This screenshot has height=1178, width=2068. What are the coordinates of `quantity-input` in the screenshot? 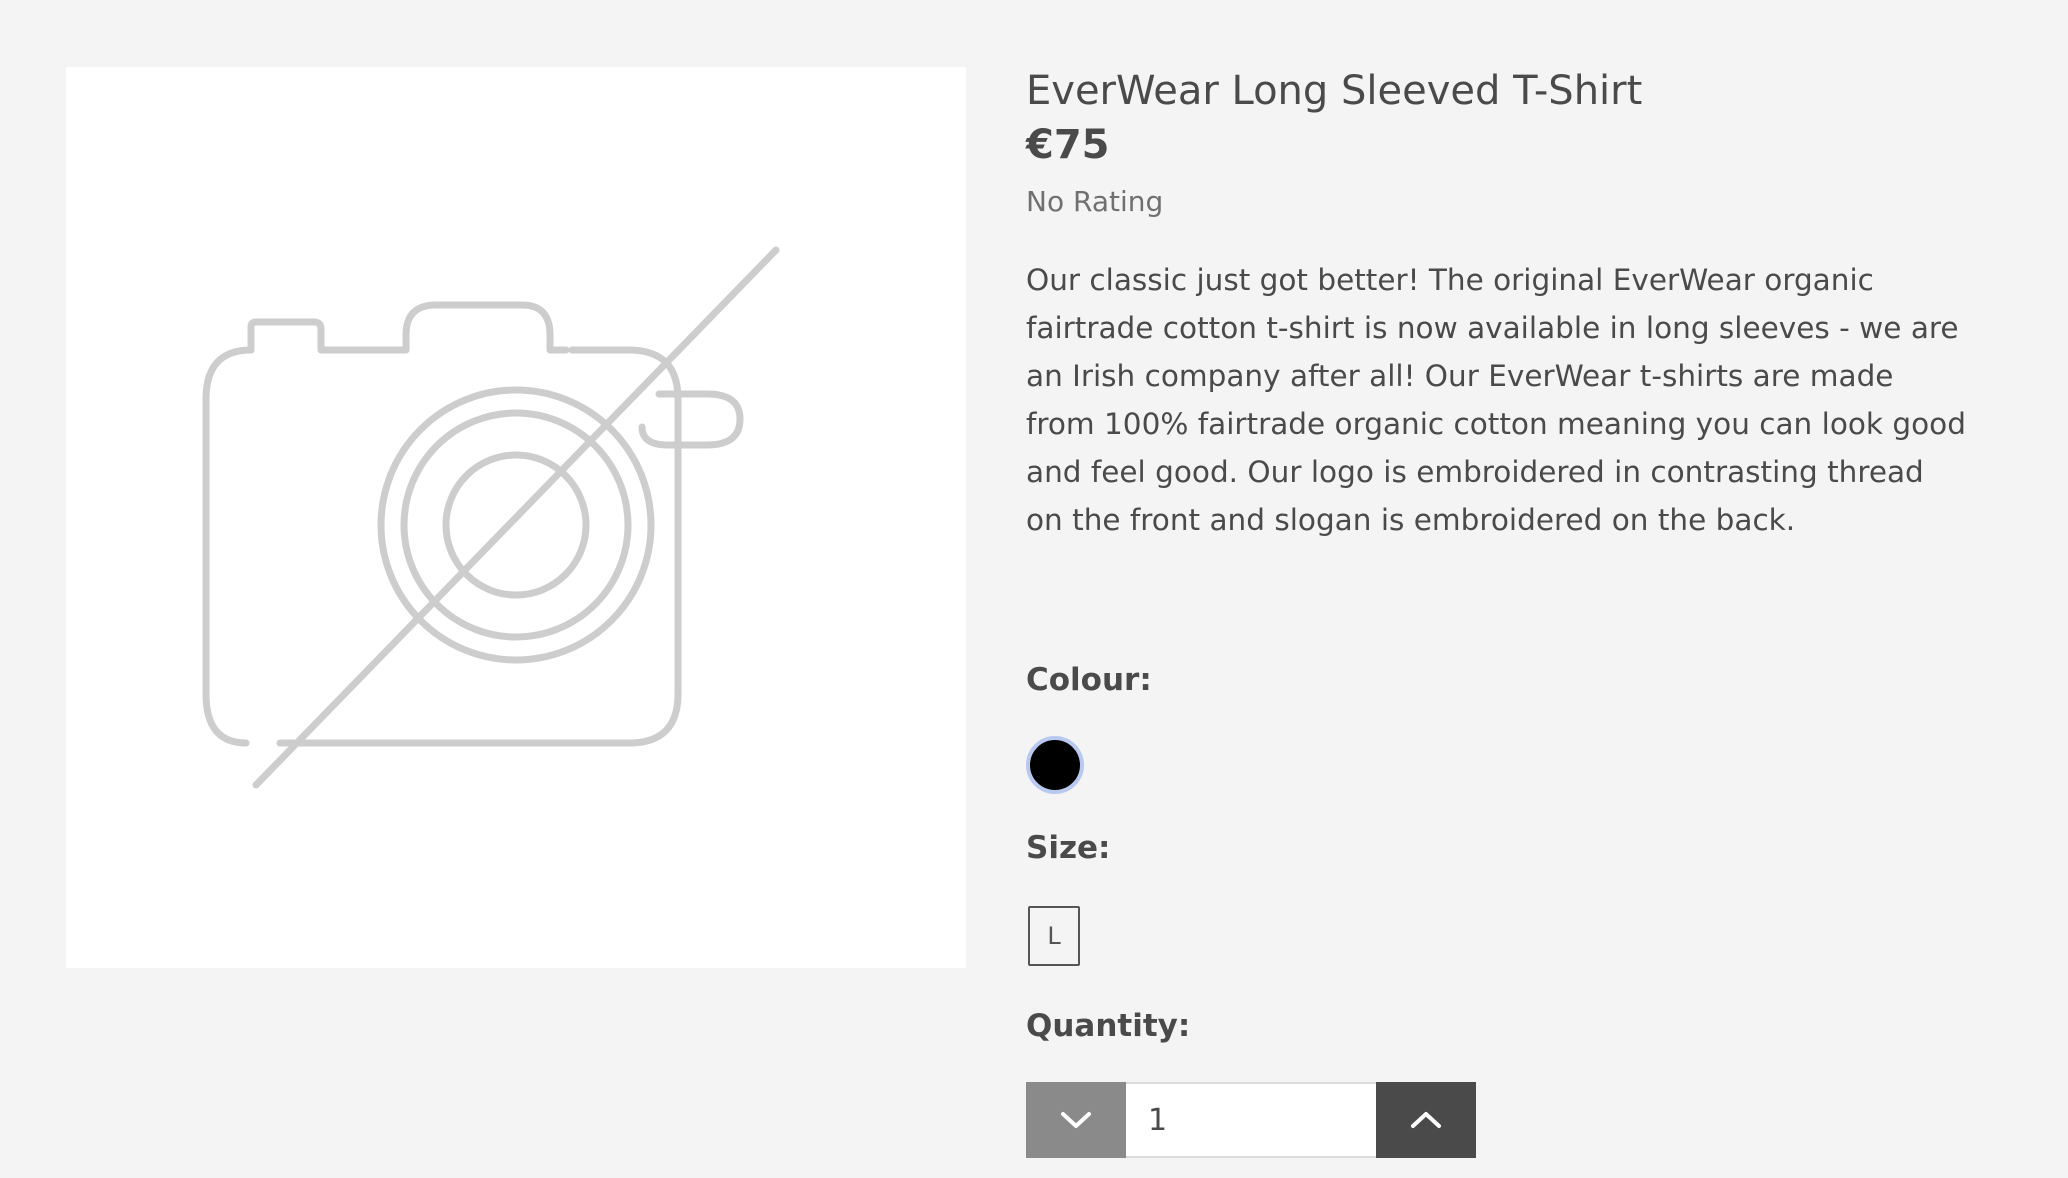 It's located at (1251, 1120).